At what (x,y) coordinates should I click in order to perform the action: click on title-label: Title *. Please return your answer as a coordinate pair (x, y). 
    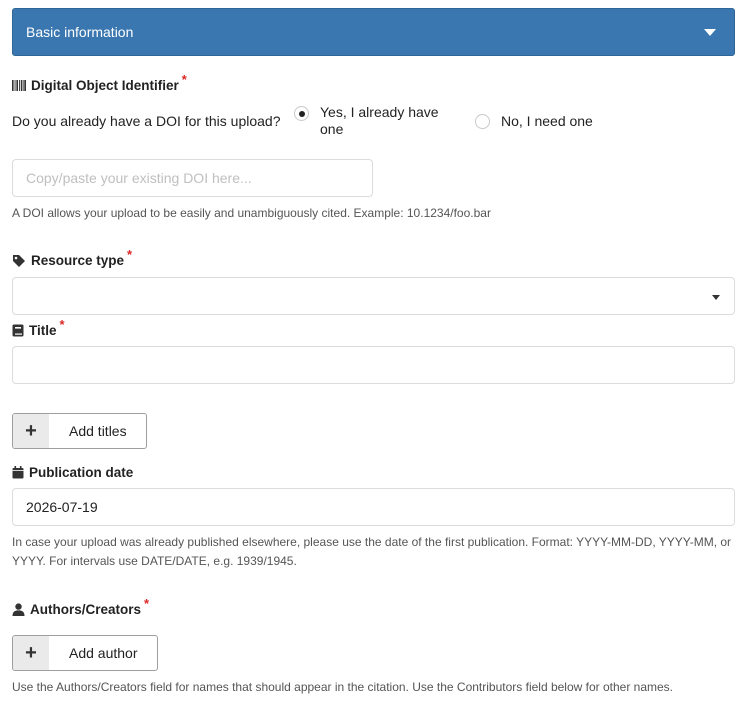
    Looking at the image, I should click on (38, 327).